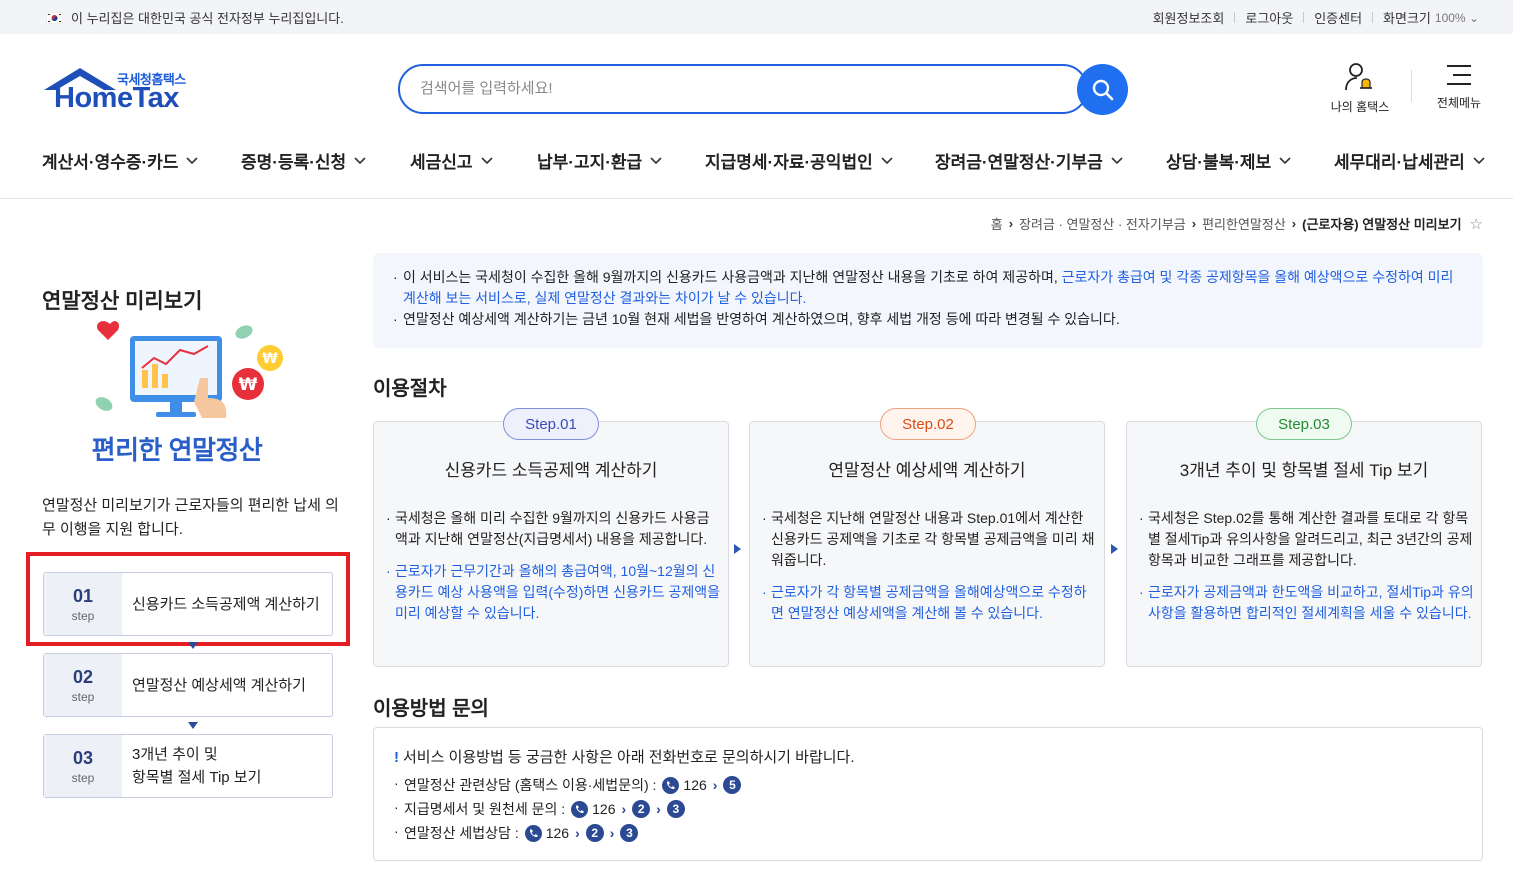  I want to click on search-button, so click(1102, 89).